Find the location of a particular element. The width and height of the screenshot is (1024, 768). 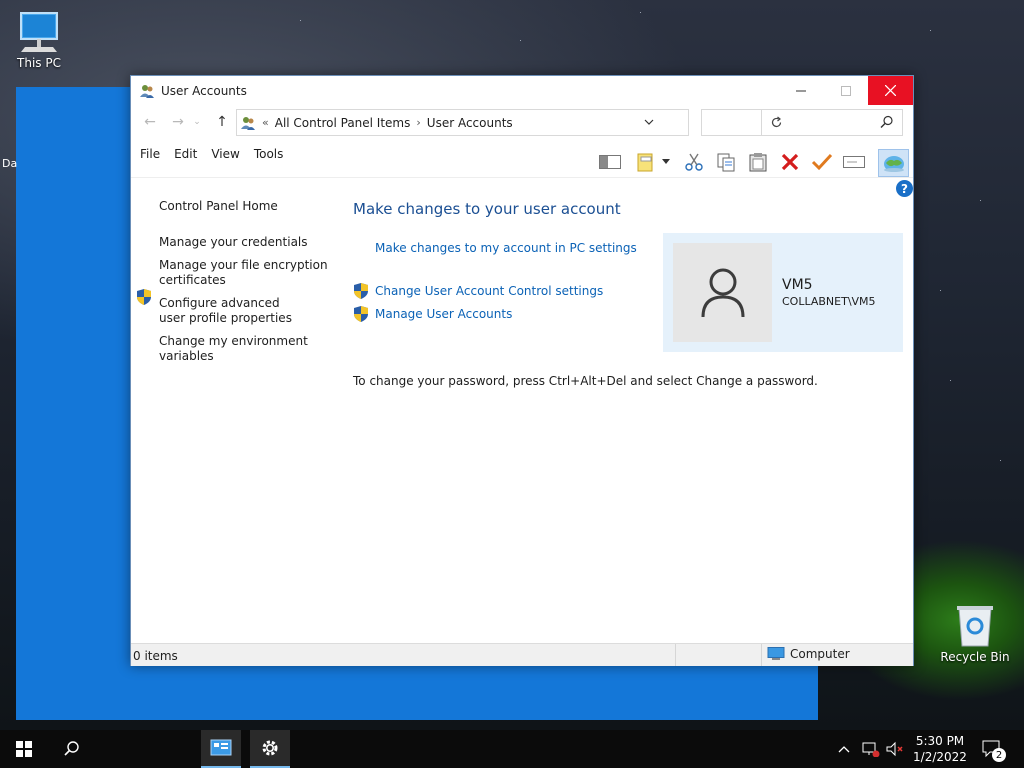

system-clock: 5:30 PM 1/2/2022 is located at coordinates (940, 749).